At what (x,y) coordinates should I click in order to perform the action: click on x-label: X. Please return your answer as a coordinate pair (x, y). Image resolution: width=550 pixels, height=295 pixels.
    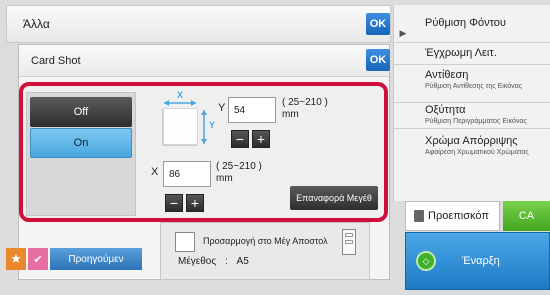
    Looking at the image, I should click on (155, 172).